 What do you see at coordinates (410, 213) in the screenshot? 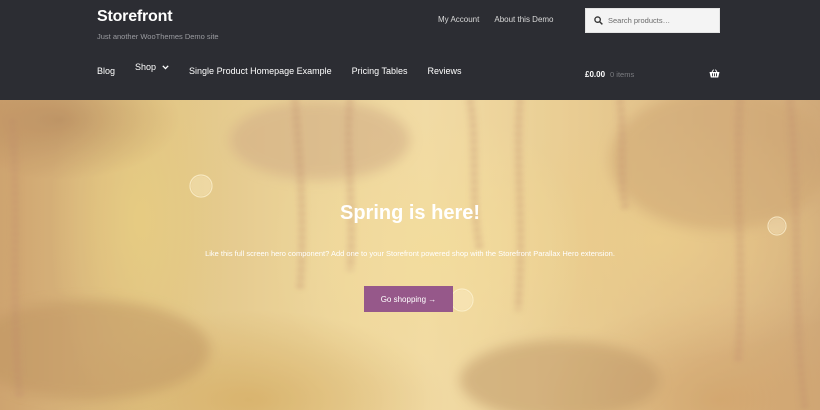
I see `hero-heading: Spring is here!` at bounding box center [410, 213].